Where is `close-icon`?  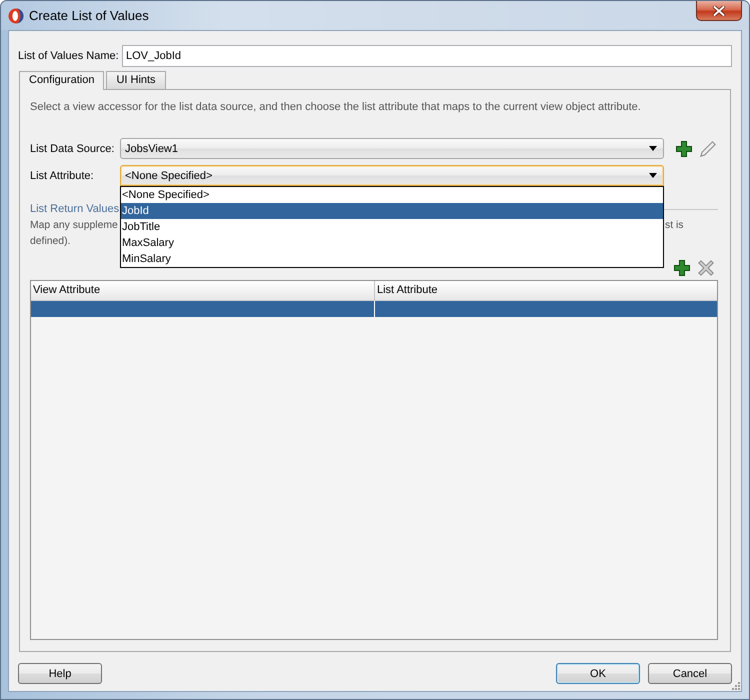 close-icon is located at coordinates (719, 11).